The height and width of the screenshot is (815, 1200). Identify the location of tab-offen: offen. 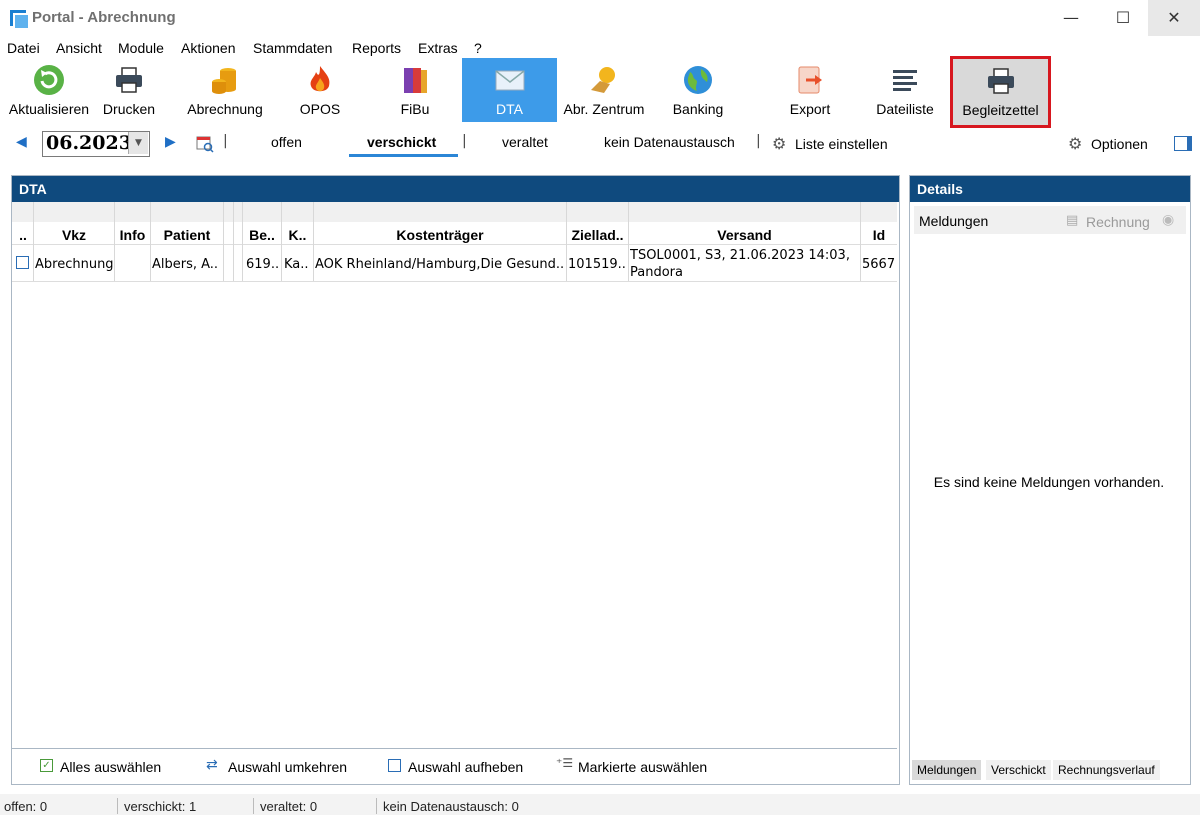
(286, 142).